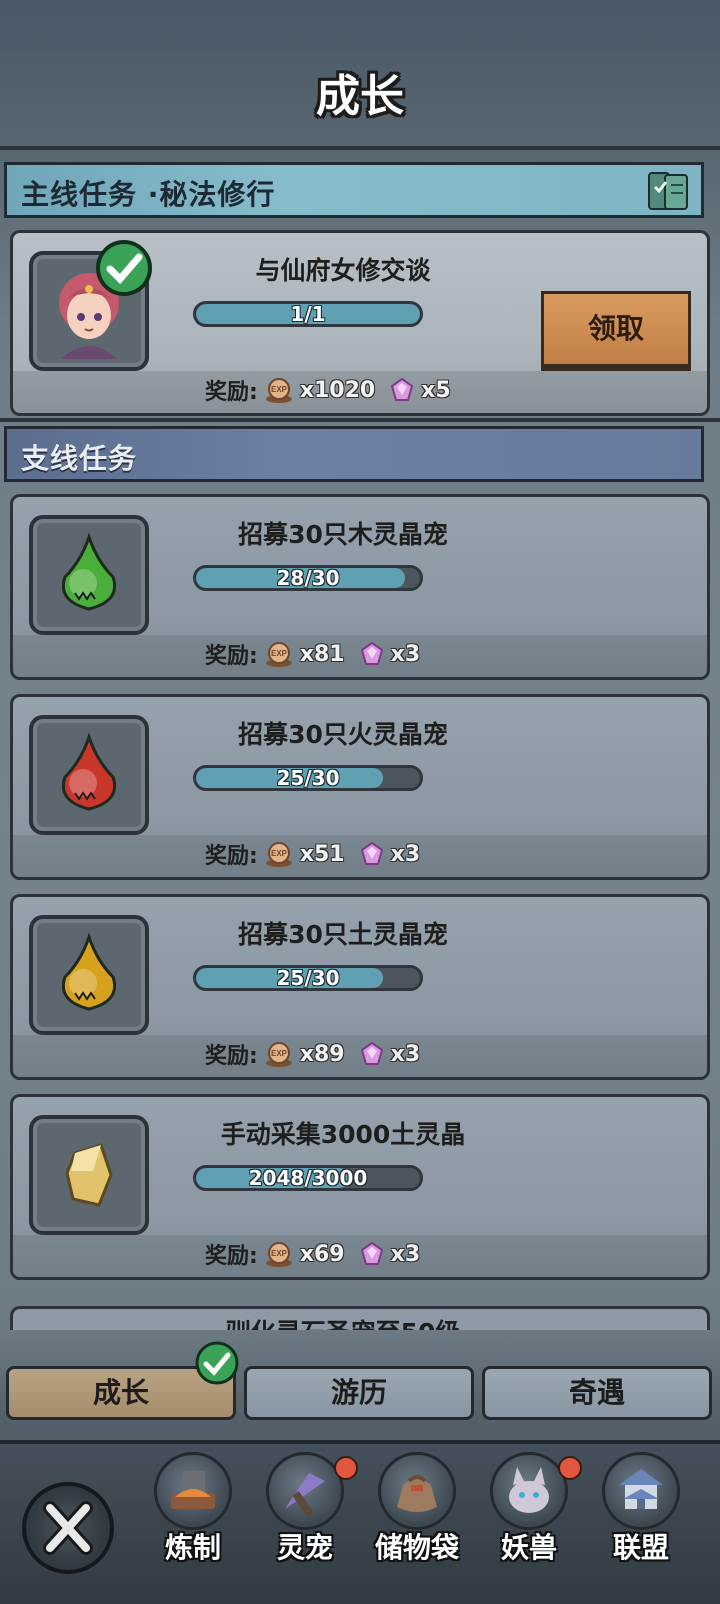 The image size is (720, 1604). What do you see at coordinates (529, 1491) in the screenshot?
I see `beast-icon` at bounding box center [529, 1491].